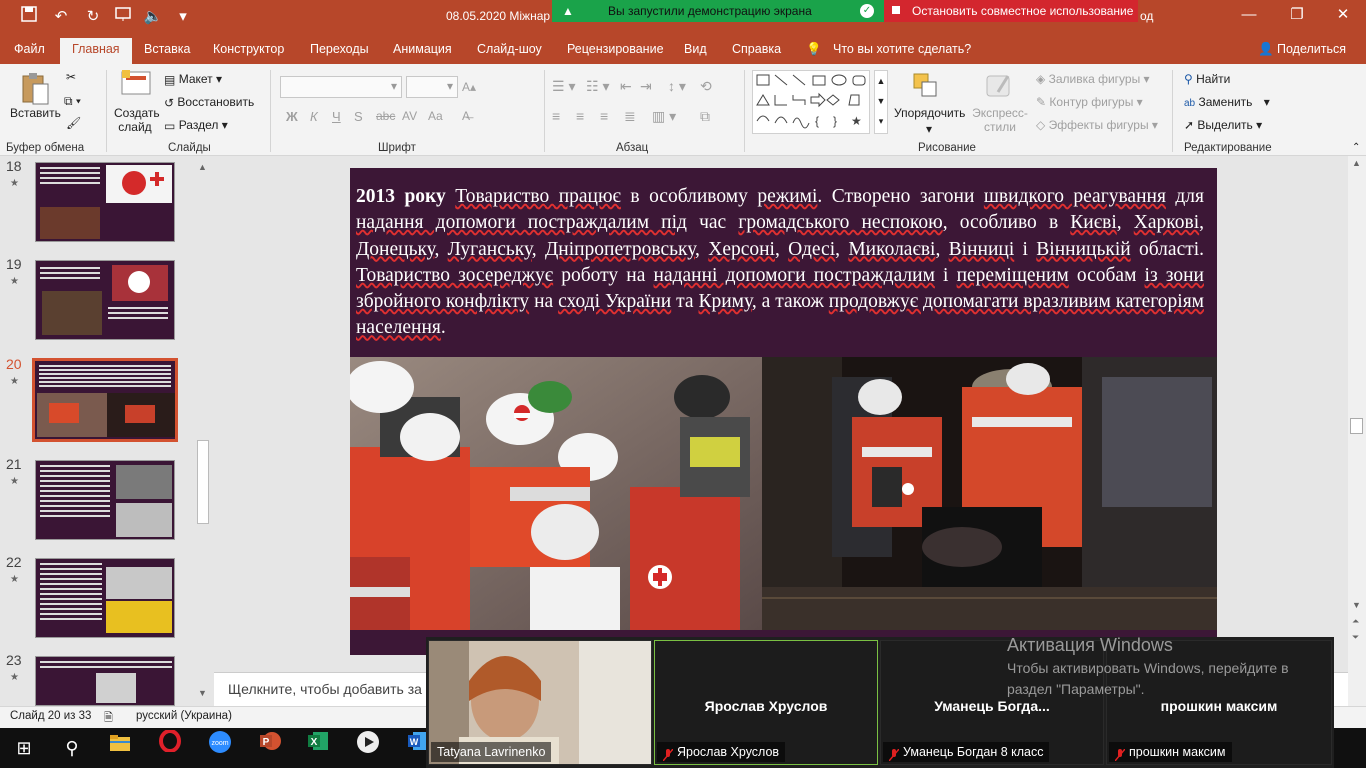 The image size is (1366, 768). Describe the element at coordinates (203, 431) in the screenshot. I see `thumbnail-scrollbar: ▲ ▼` at that location.